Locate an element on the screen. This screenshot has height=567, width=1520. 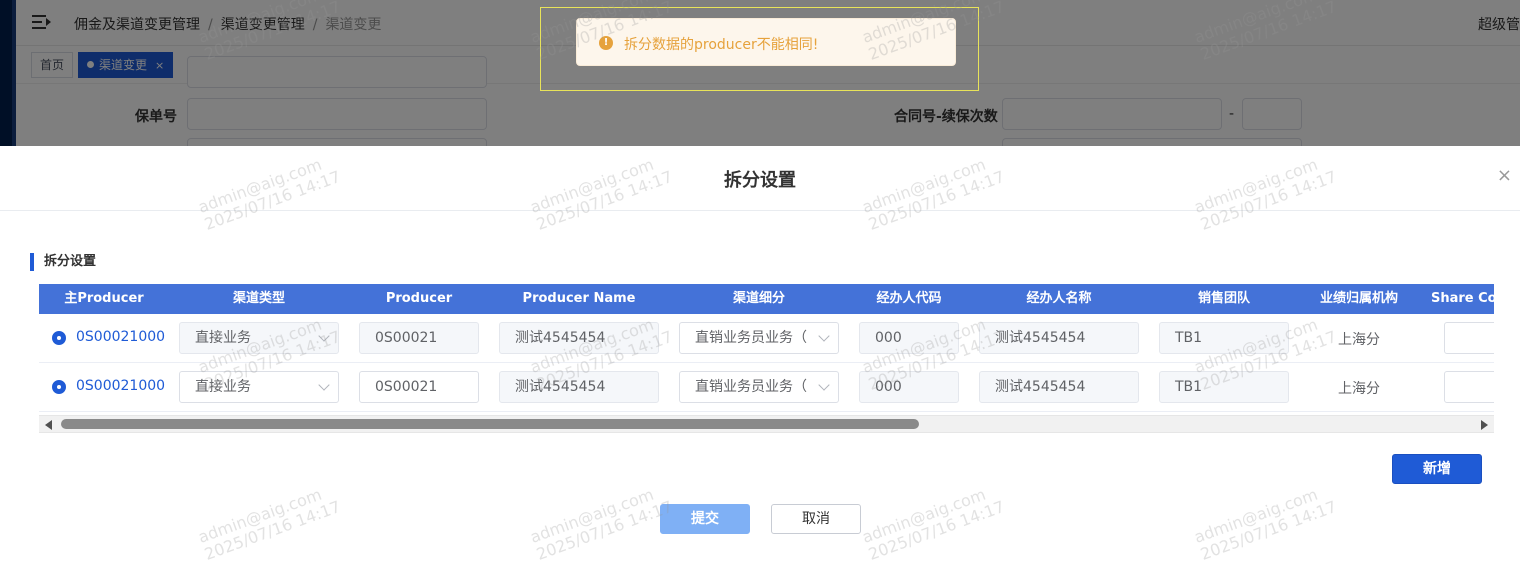
horizontal-scrollbar is located at coordinates (766, 424).